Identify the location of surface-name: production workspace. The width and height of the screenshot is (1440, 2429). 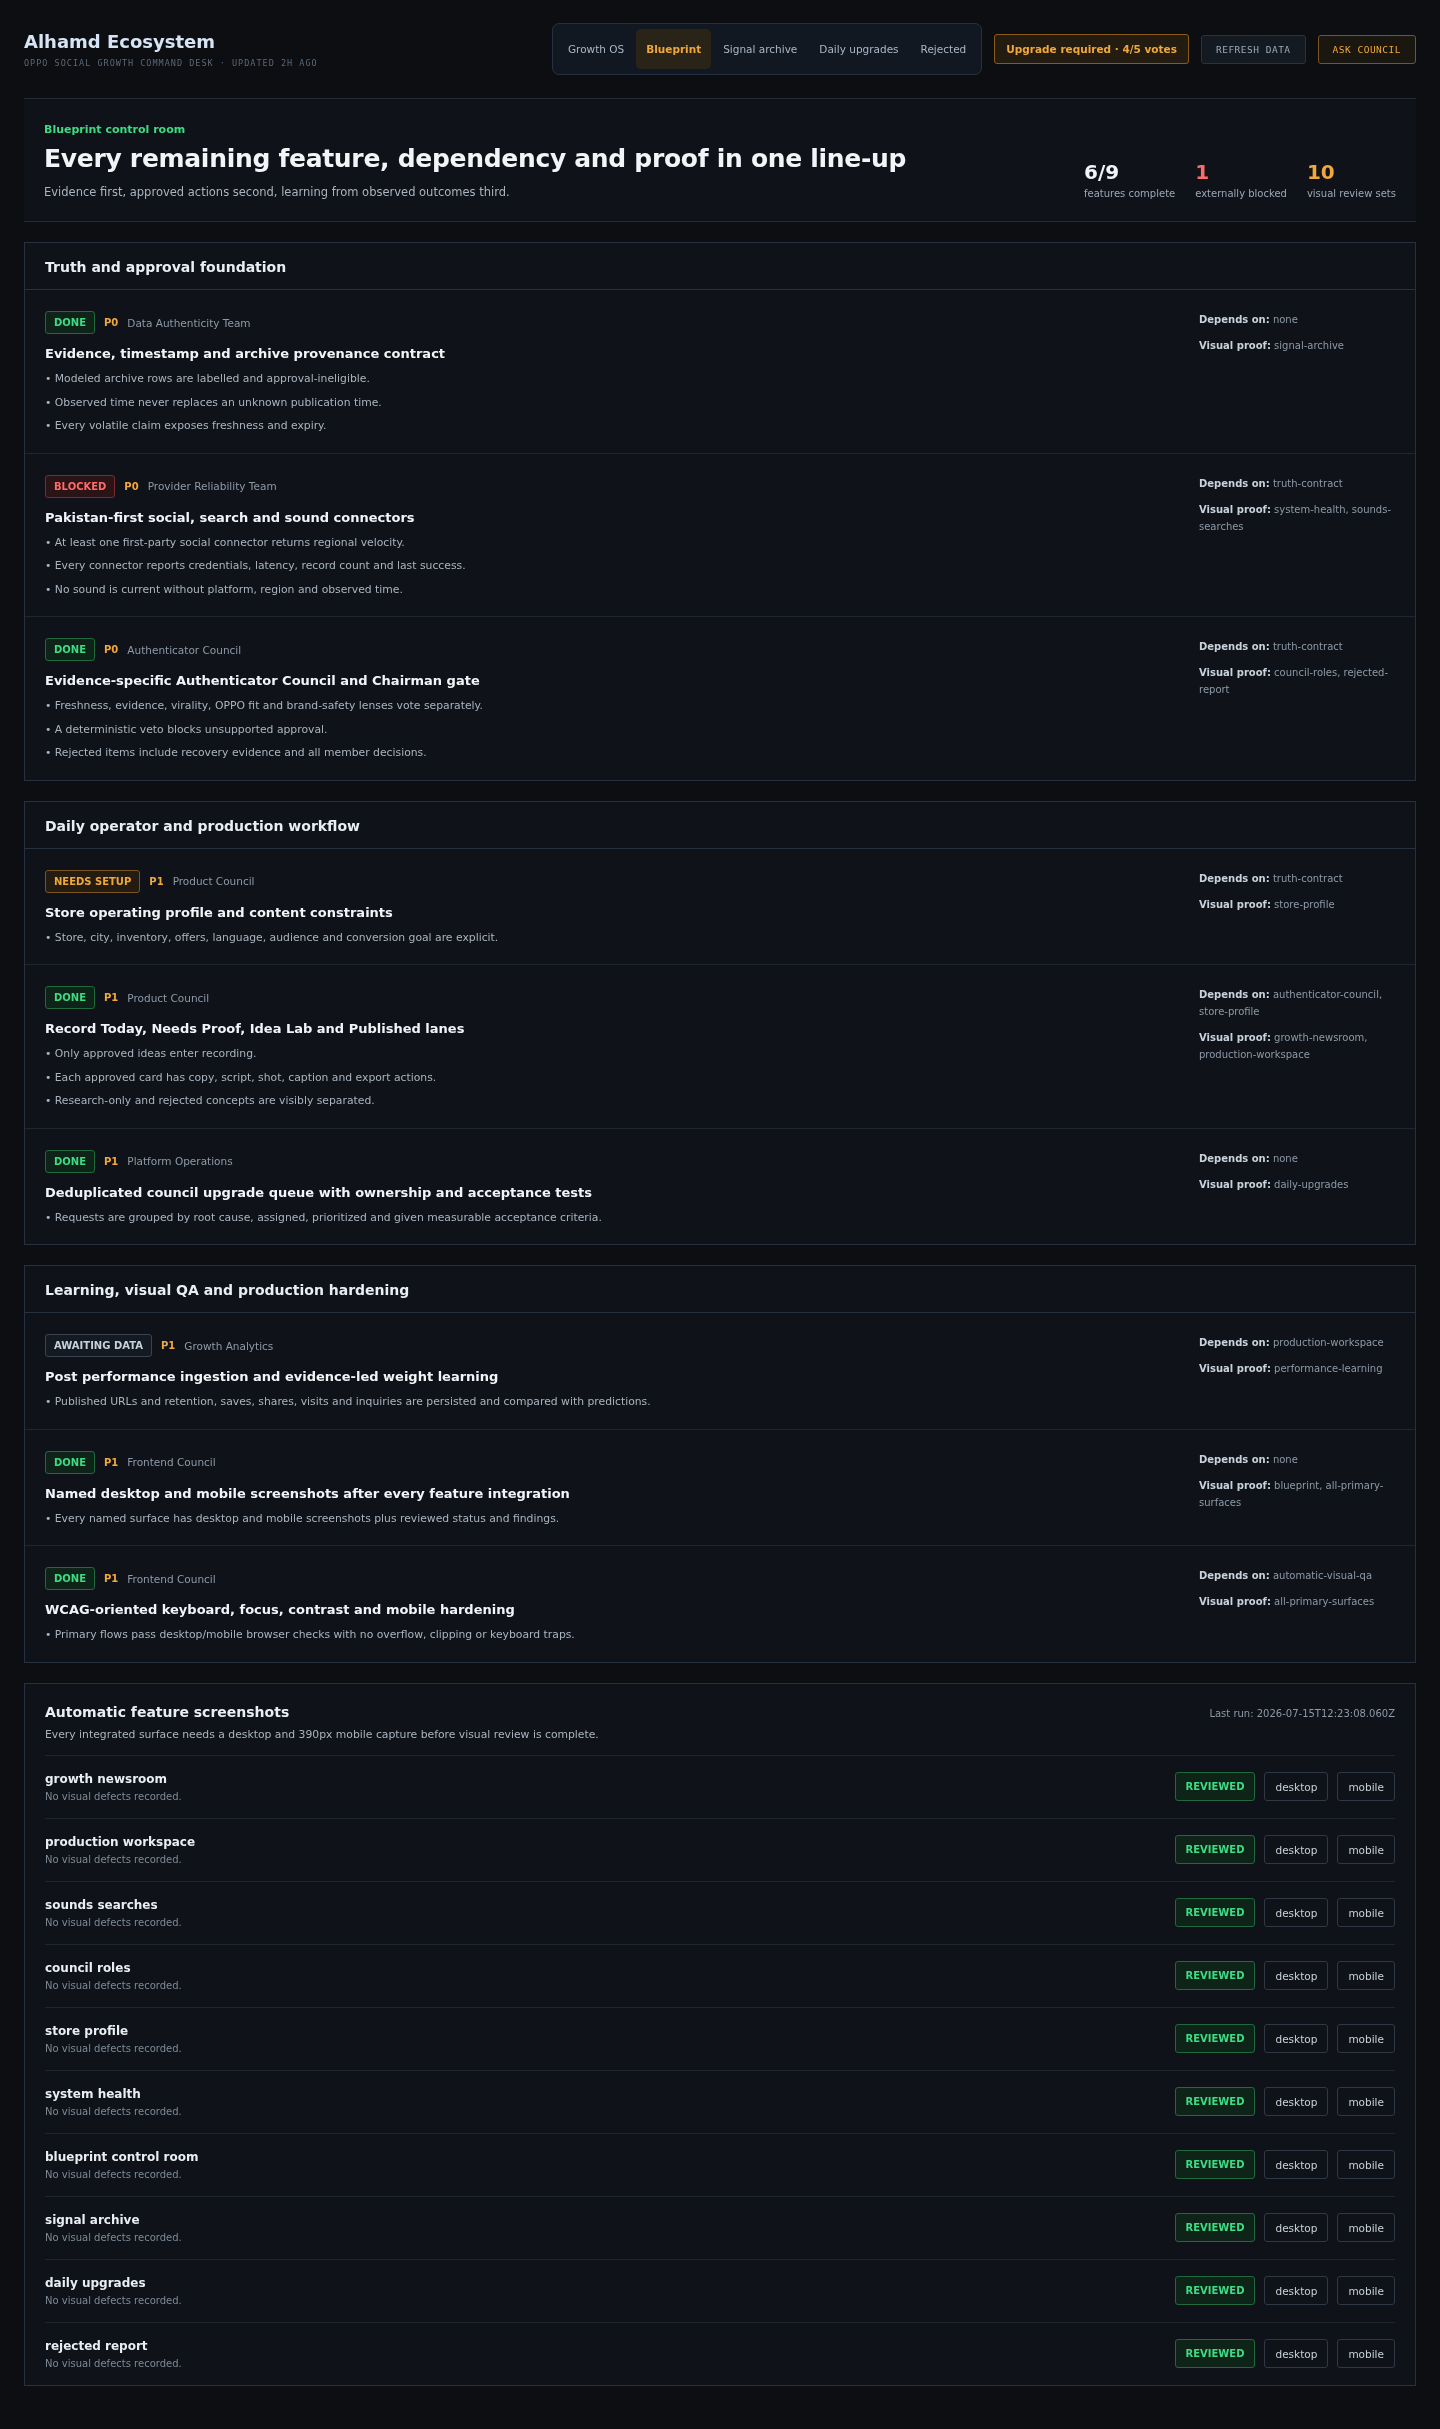
(120, 1841).